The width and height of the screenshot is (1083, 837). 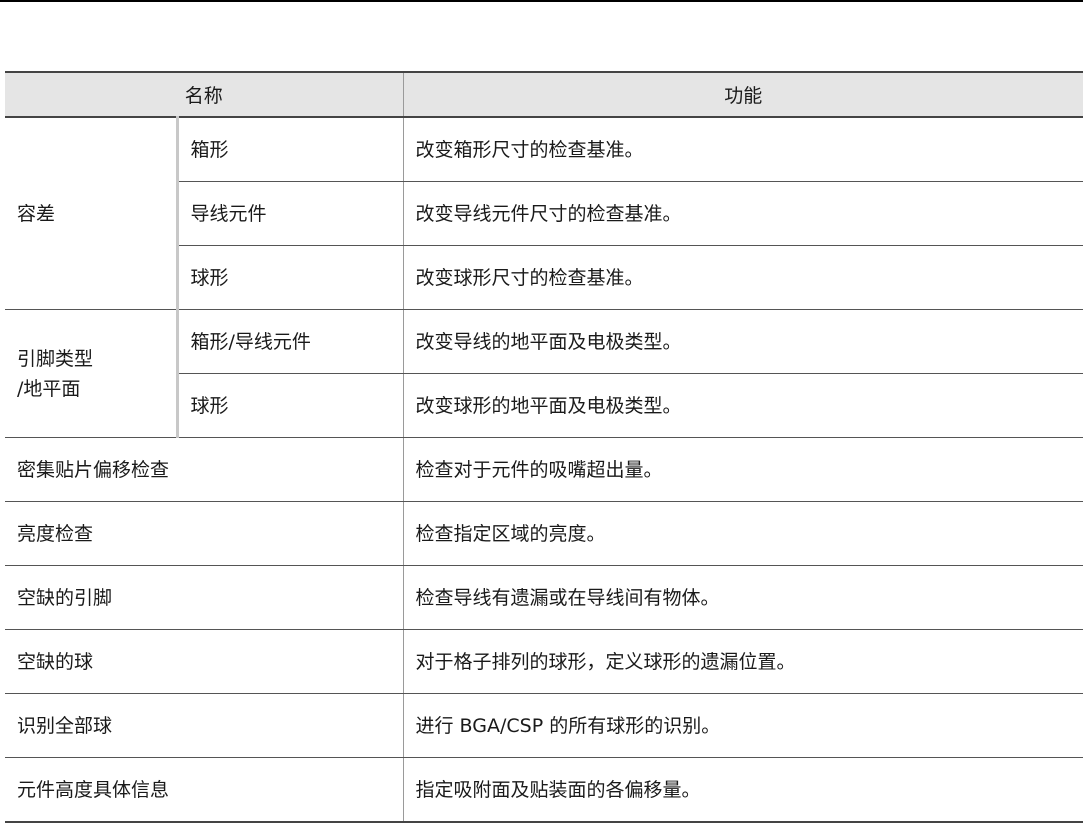 What do you see at coordinates (743, 533) in the screenshot?
I see `function-text: 检查指定区域的亮度。` at bounding box center [743, 533].